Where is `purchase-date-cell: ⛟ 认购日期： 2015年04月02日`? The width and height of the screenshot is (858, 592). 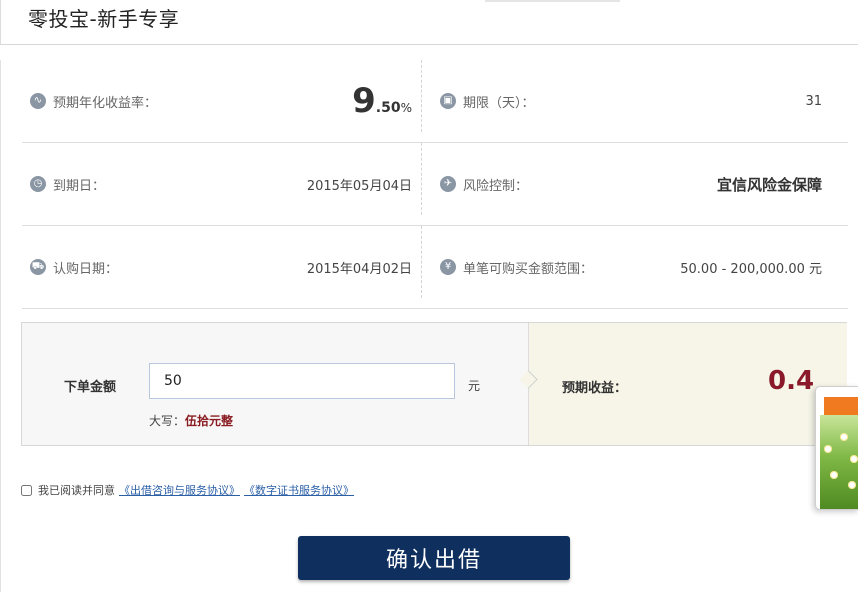 purchase-date-cell: ⛟ 认购日期： 2015年04月02日 is located at coordinates (221, 267).